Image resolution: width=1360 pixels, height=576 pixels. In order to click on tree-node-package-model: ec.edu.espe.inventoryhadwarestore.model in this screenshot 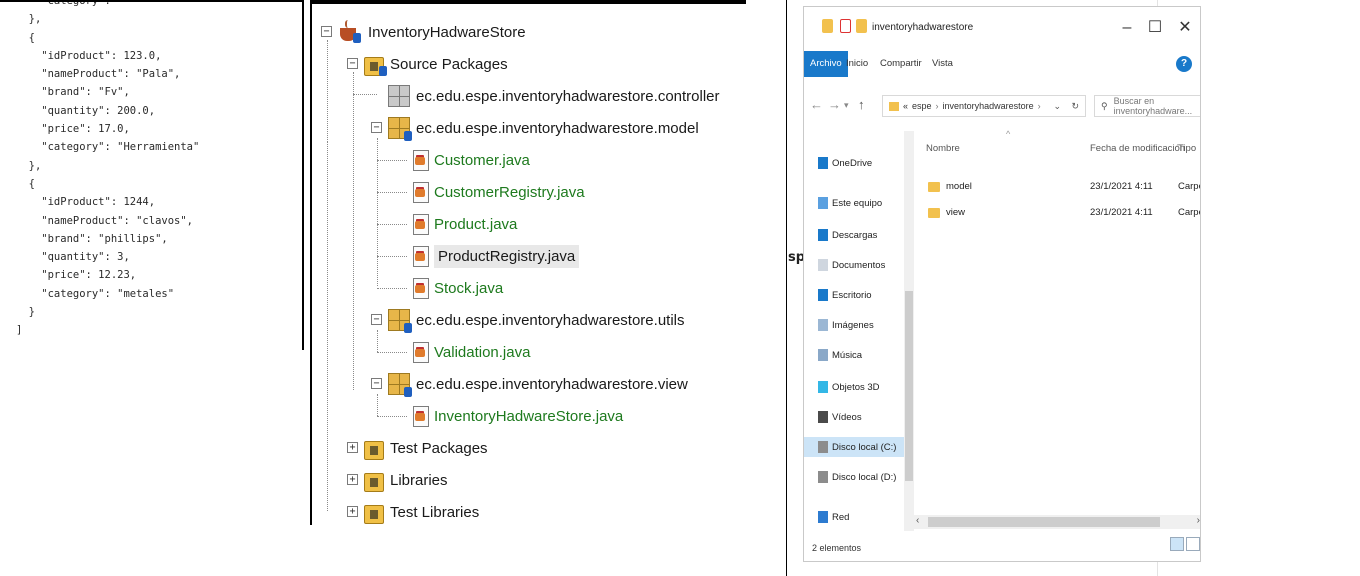, I will do `click(543, 128)`.